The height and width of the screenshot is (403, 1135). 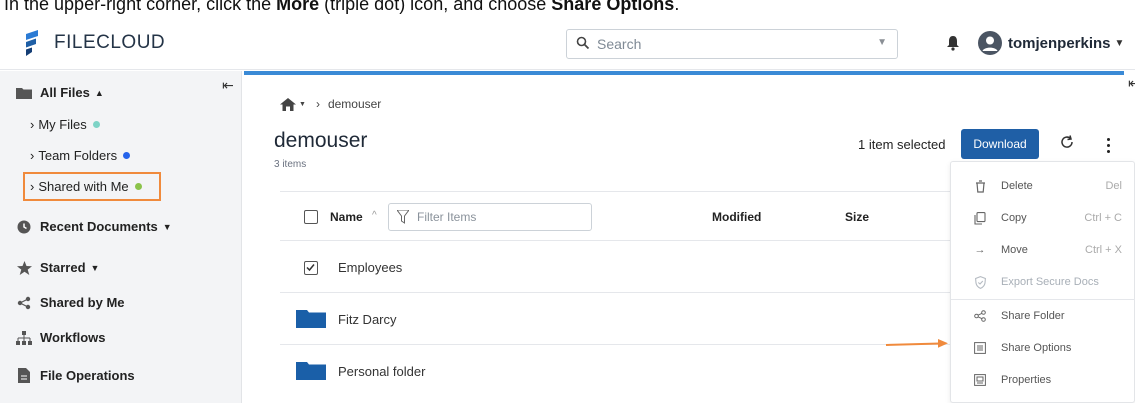 I want to click on table-row: Fitz Darcy, so click(x=620, y=320).